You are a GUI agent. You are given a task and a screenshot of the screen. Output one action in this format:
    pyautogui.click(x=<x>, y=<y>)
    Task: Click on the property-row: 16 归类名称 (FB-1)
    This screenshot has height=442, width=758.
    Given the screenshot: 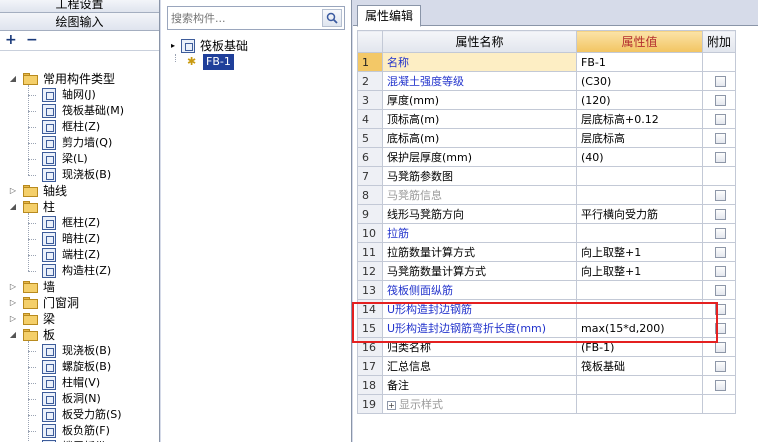 What is the action you would take?
    pyautogui.click(x=547, y=347)
    